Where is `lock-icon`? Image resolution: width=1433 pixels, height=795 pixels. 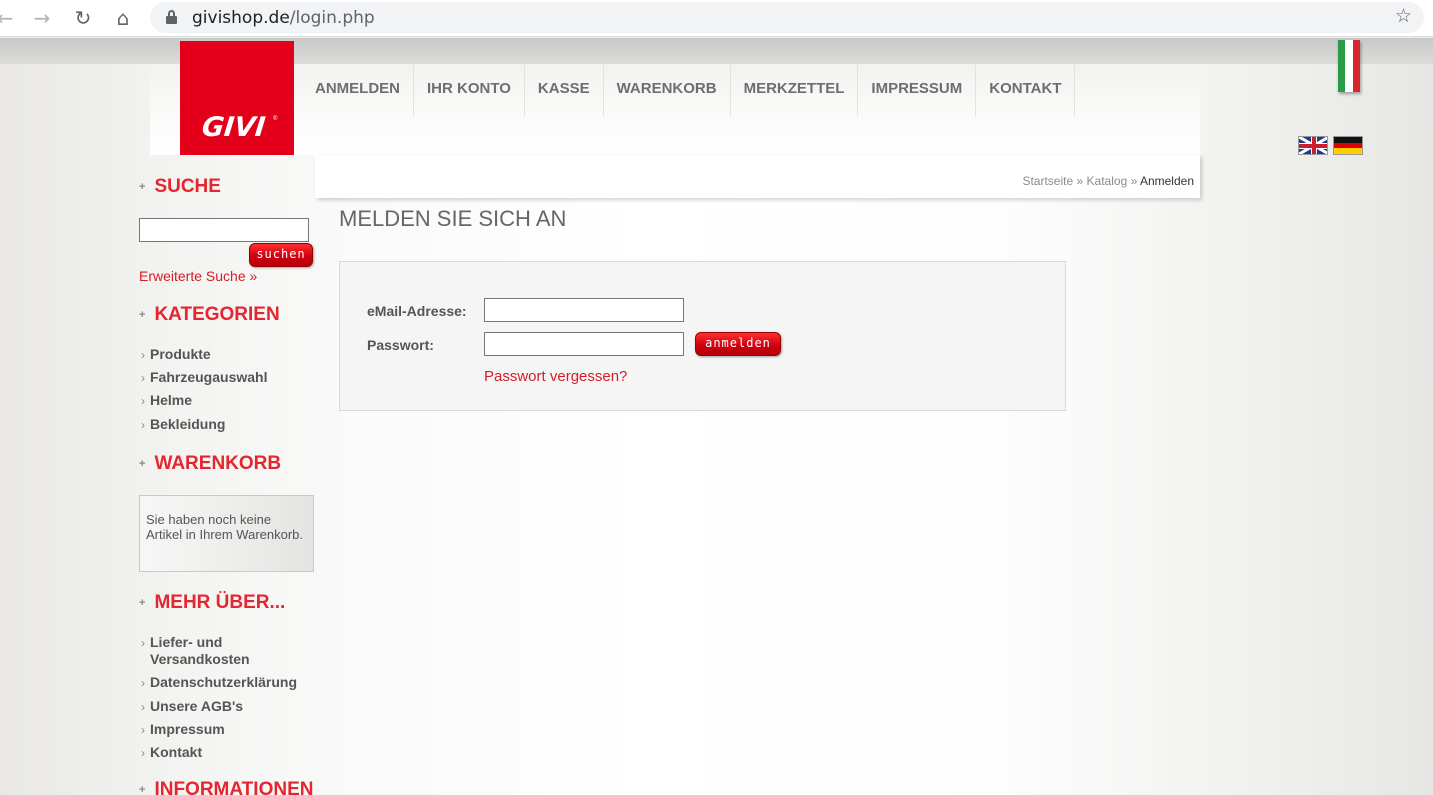
lock-icon is located at coordinates (171, 17).